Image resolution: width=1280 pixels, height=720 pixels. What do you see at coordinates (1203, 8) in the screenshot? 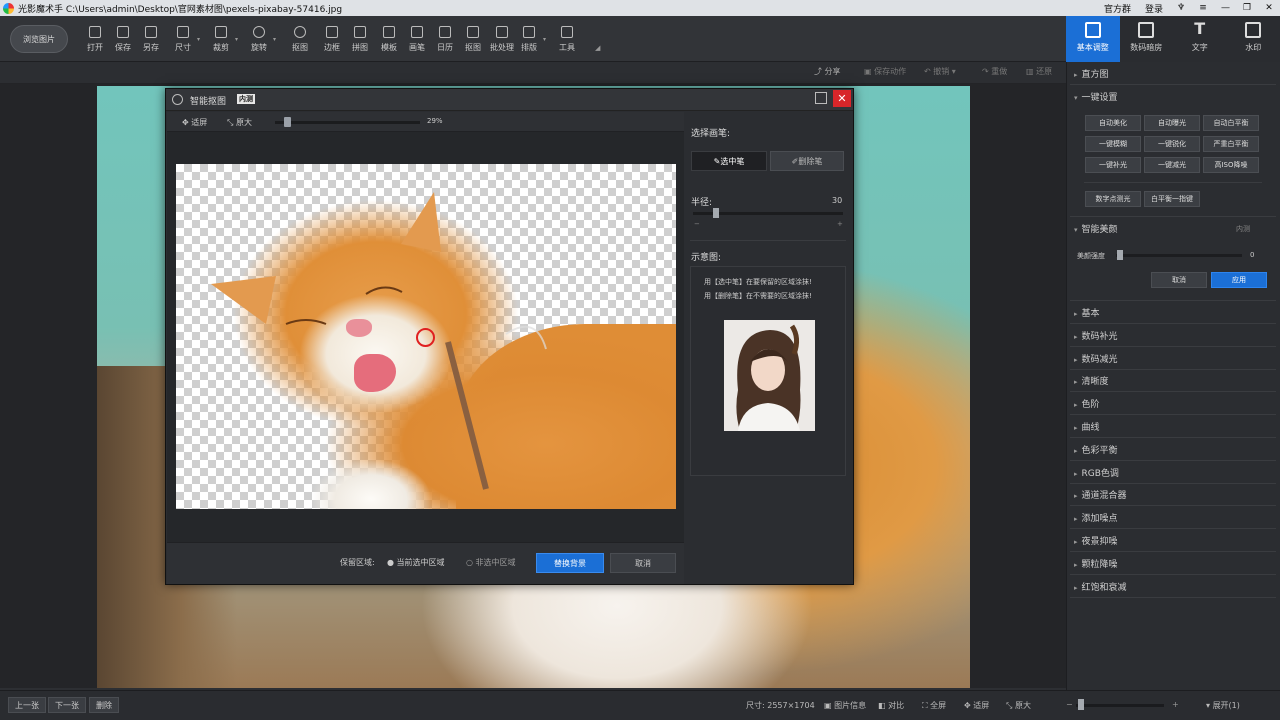
I see `menu-icon: ≡` at bounding box center [1203, 8].